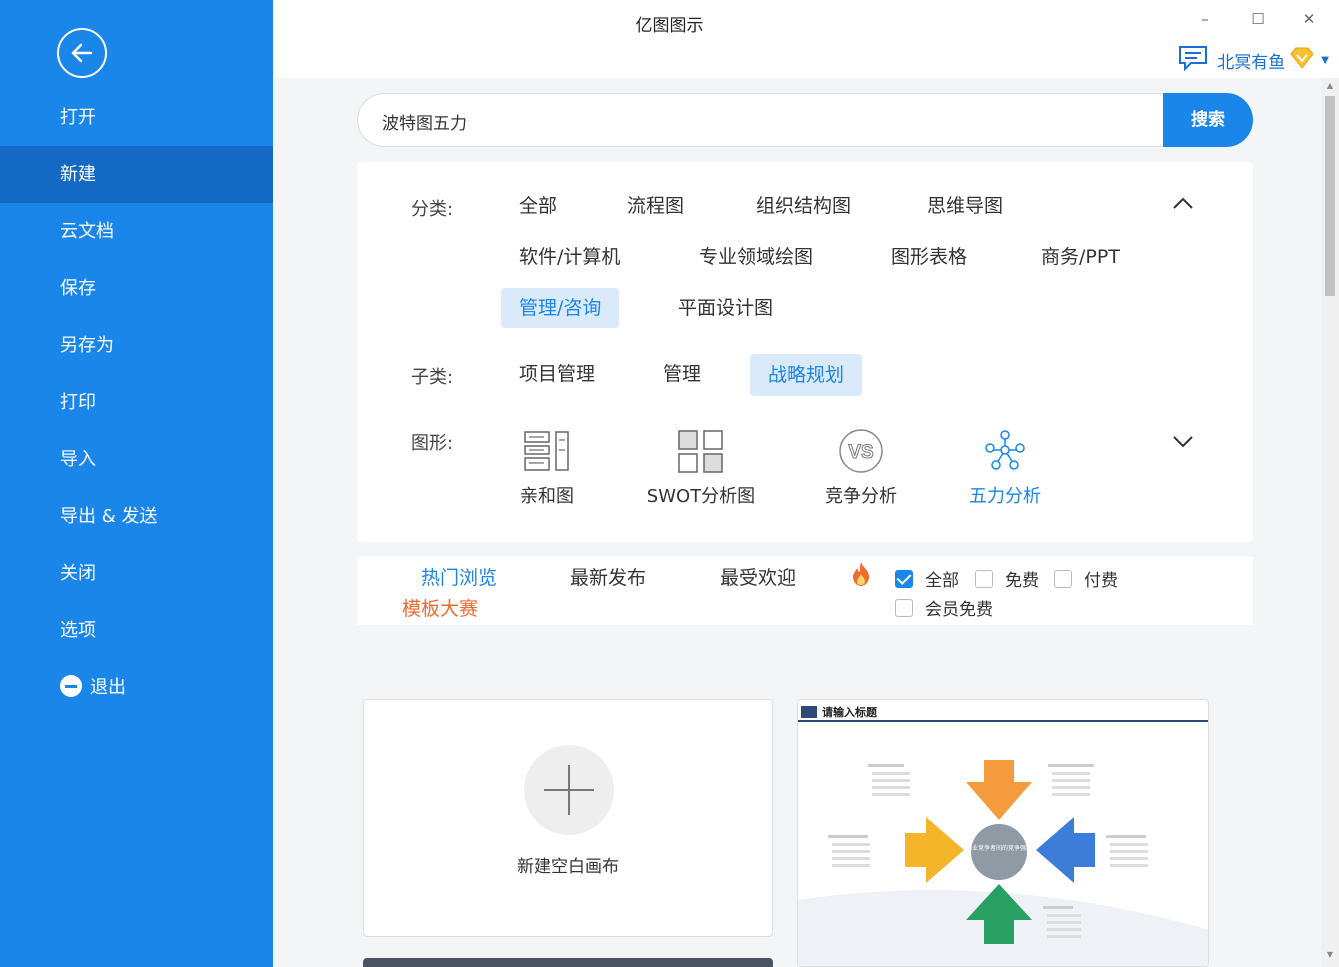 The height and width of the screenshot is (967, 1339). What do you see at coordinates (568, 962) in the screenshot?
I see `template-card-partial` at bounding box center [568, 962].